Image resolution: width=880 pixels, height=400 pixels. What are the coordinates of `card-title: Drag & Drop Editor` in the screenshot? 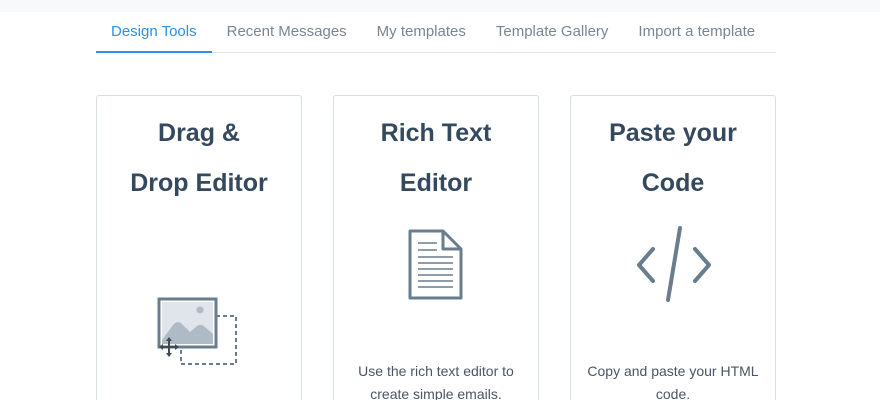 It's located at (199, 158).